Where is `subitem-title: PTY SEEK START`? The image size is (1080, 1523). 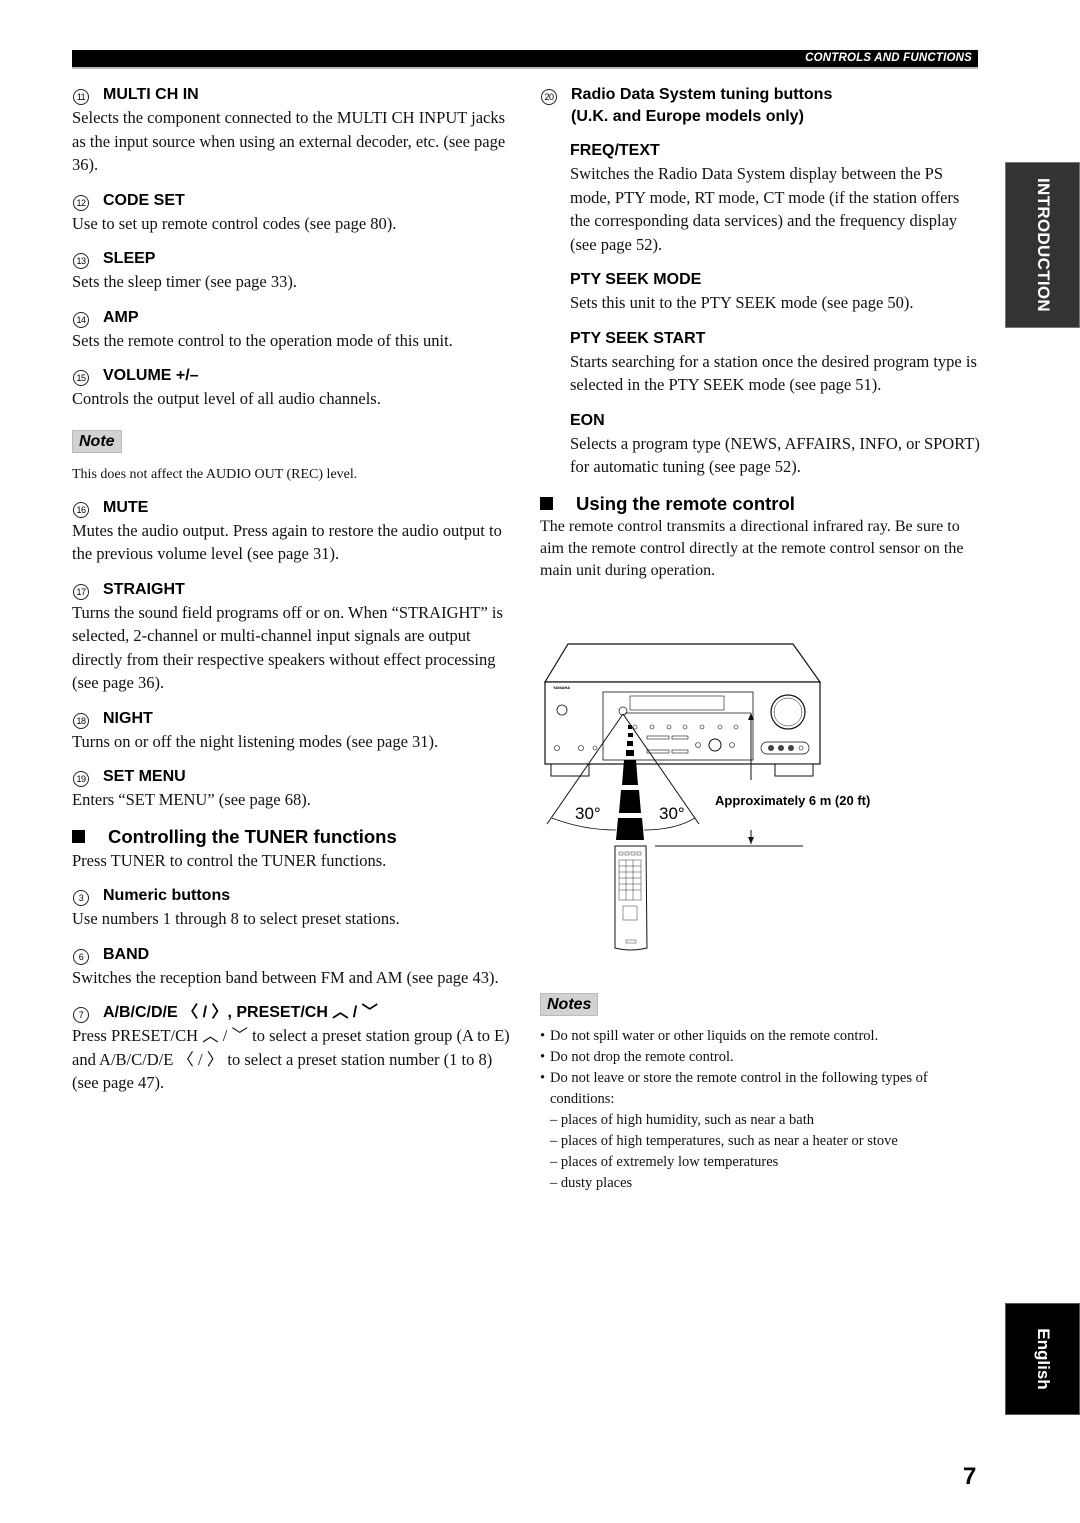
subitem-title: PTY SEEK START is located at coordinates (638, 338).